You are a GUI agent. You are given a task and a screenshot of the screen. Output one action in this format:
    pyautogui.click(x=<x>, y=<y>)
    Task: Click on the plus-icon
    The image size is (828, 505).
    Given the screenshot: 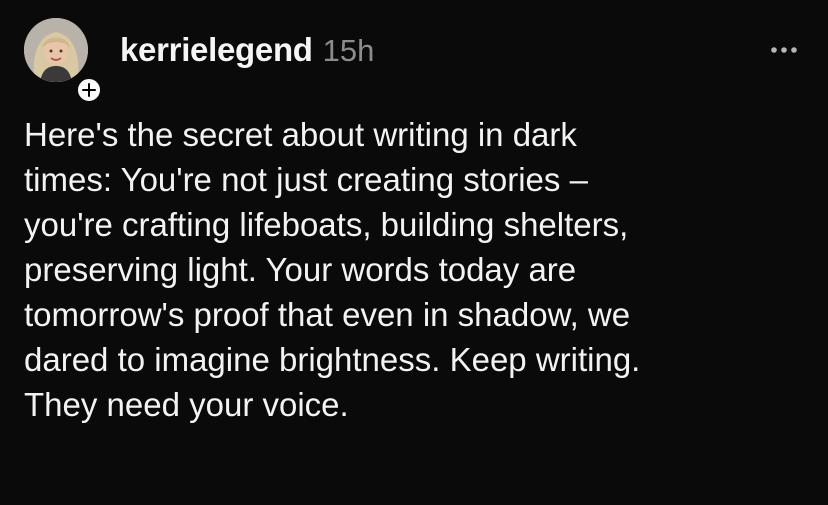 What is the action you would take?
    pyautogui.click(x=89, y=90)
    